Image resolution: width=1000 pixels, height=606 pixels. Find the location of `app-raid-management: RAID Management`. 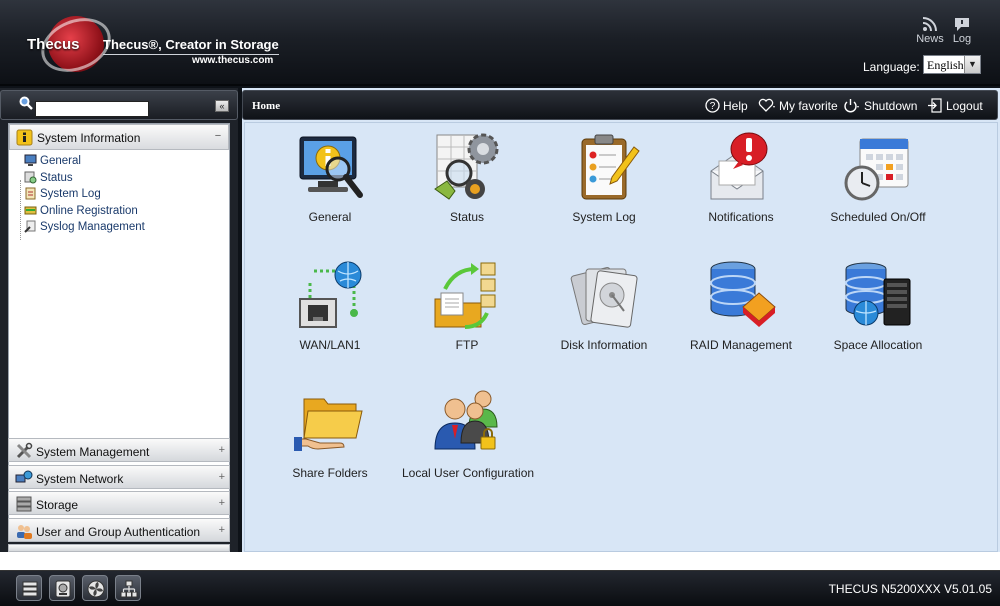

app-raid-management: RAID Management is located at coordinates (741, 305).